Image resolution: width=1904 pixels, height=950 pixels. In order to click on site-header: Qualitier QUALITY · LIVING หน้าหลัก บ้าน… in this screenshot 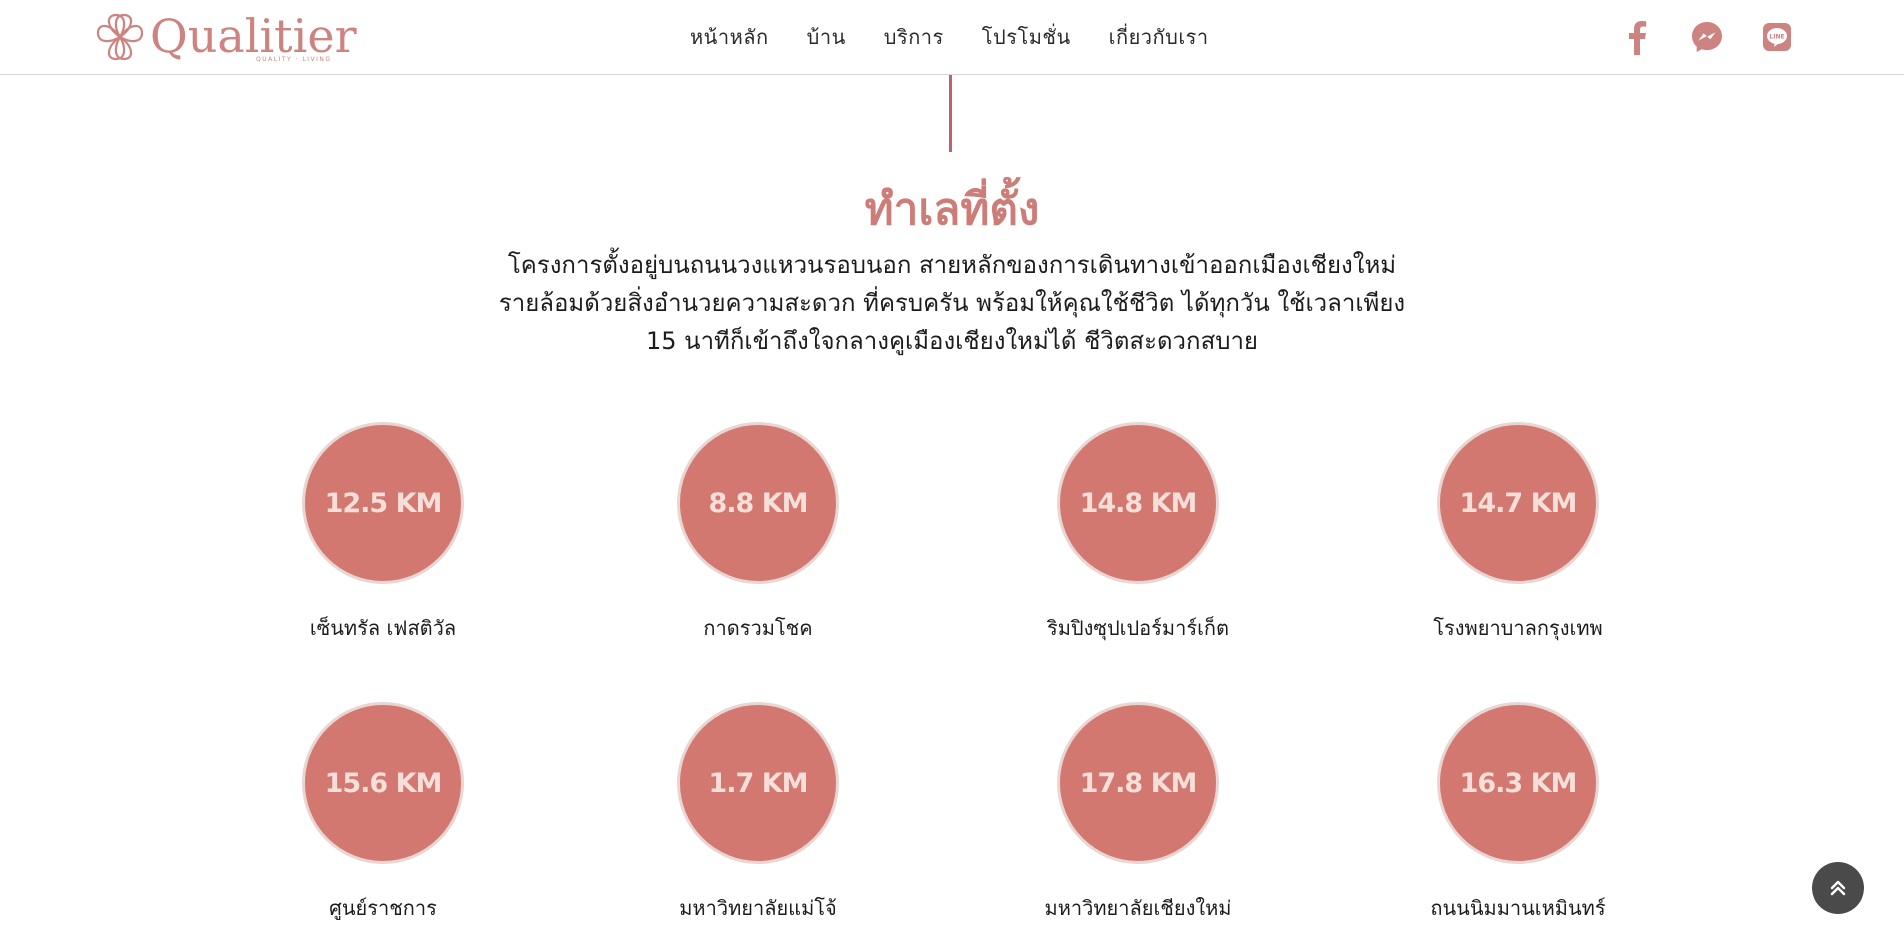, I will do `click(952, 37)`.